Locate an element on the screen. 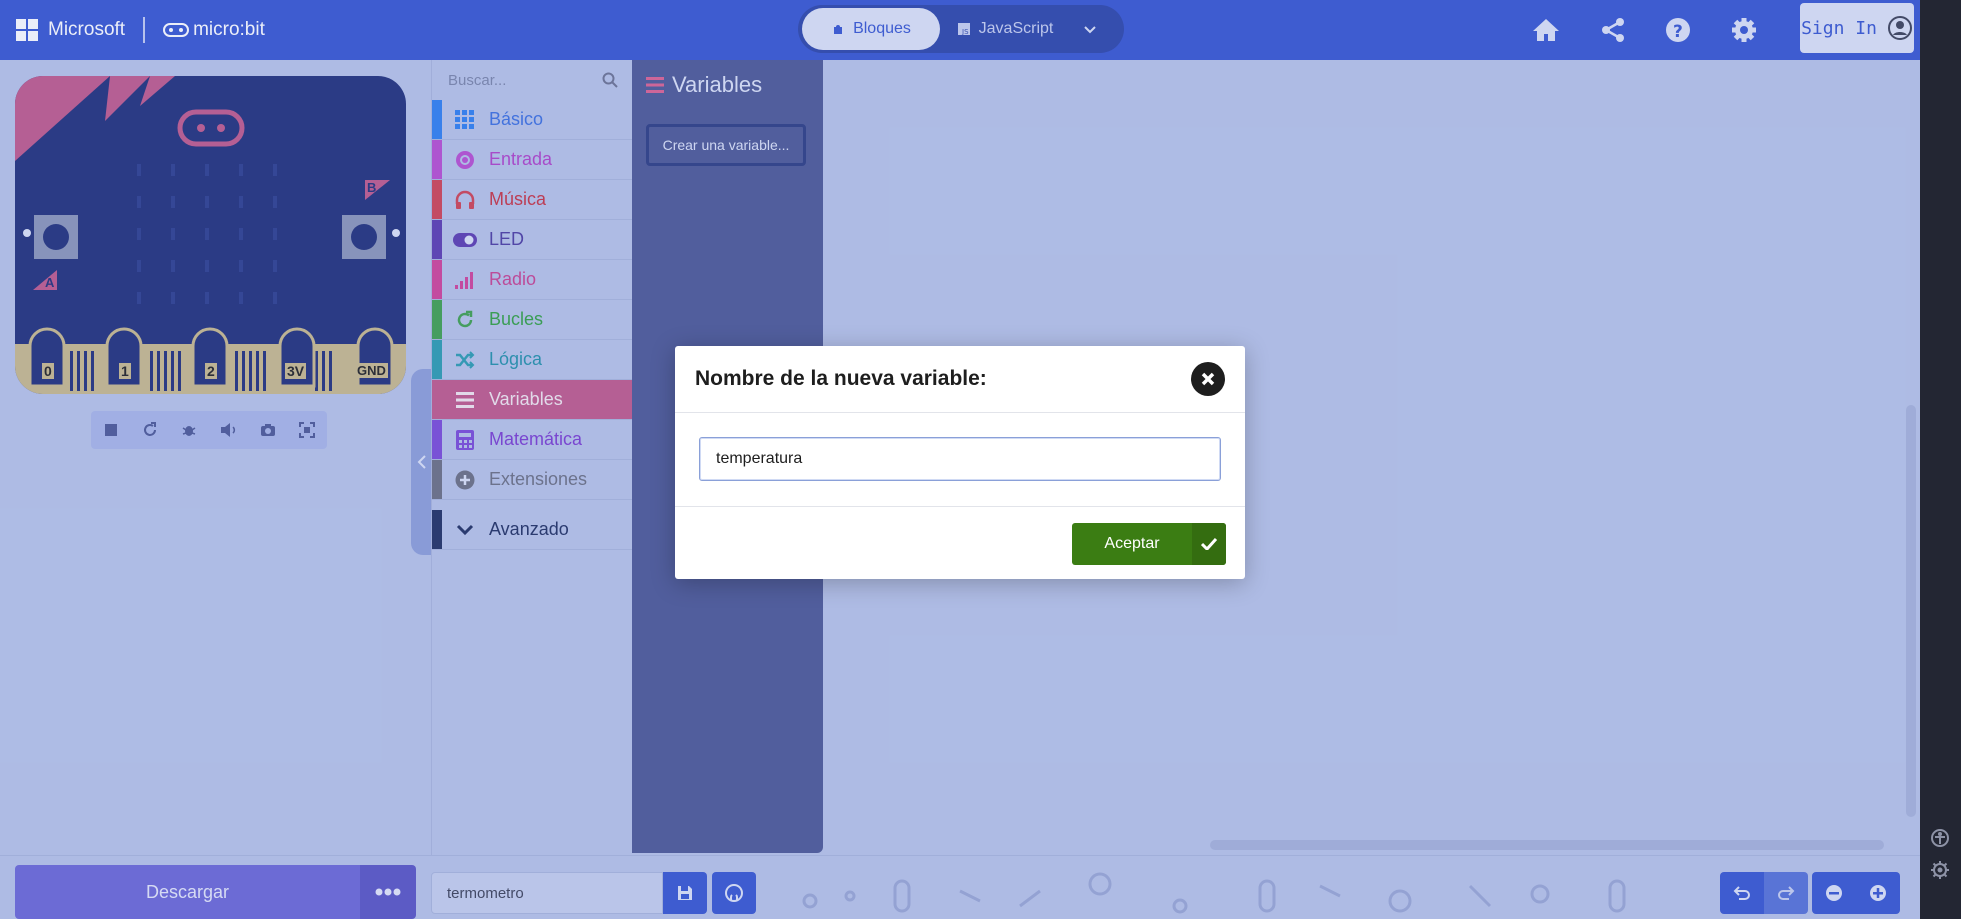 Image resolution: width=1961 pixels, height=919 pixels. category-musica: Música is located at coordinates (532, 200).